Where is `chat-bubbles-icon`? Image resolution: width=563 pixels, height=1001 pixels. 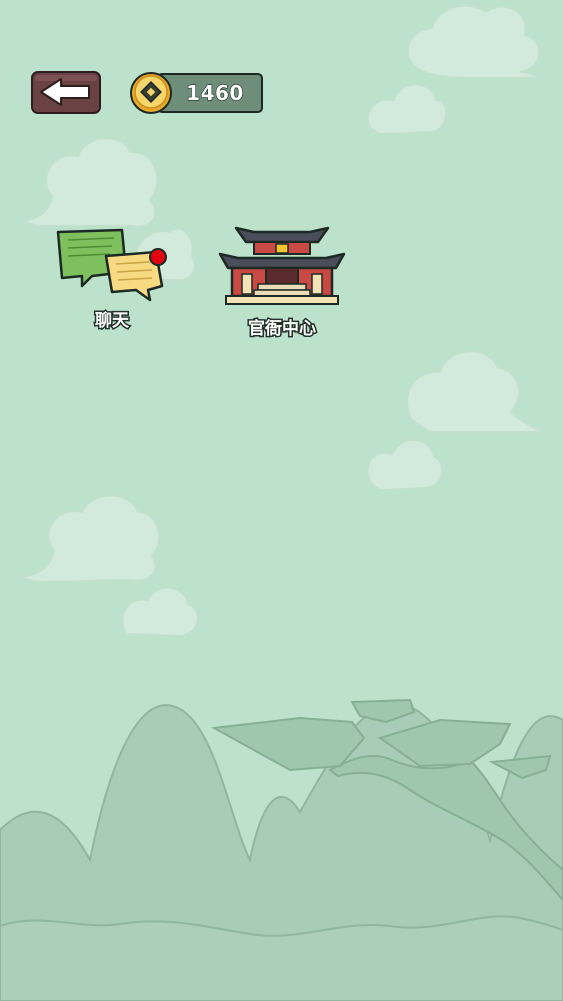
chat-bubbles-icon is located at coordinates (111, 265).